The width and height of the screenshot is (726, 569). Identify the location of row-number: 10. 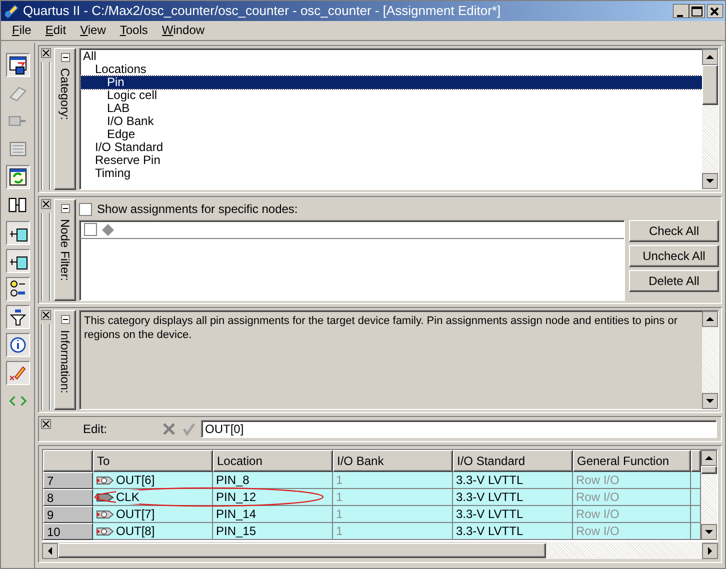
(68, 531).